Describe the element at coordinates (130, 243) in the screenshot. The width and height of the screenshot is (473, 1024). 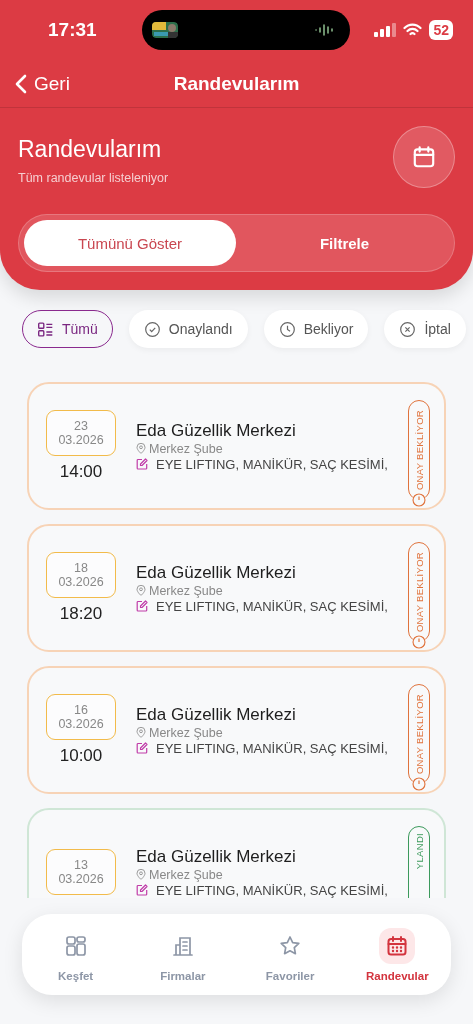
I see `segment-tab: Tümünü Göster` at that location.